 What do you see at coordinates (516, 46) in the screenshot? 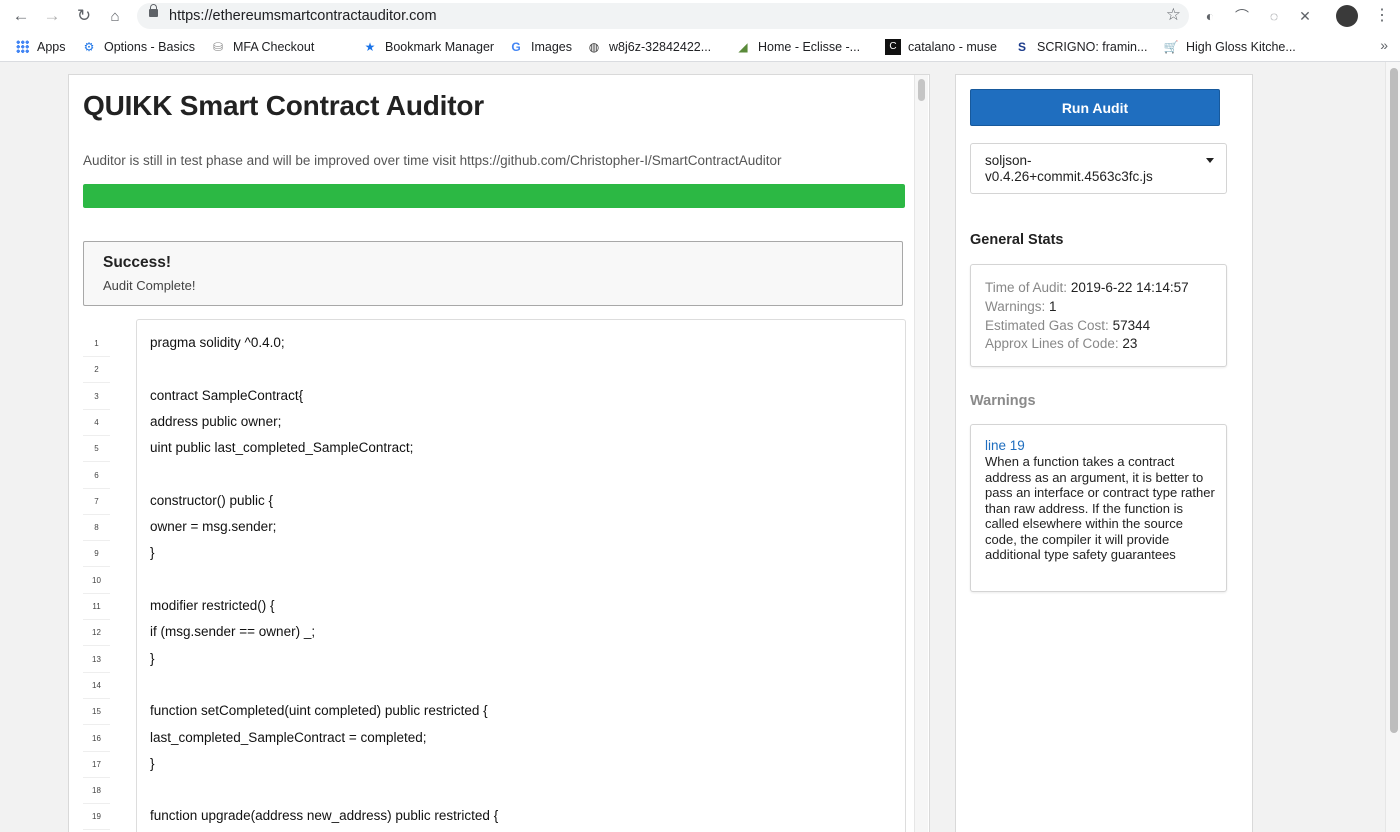
I see `google-icon: G` at bounding box center [516, 46].